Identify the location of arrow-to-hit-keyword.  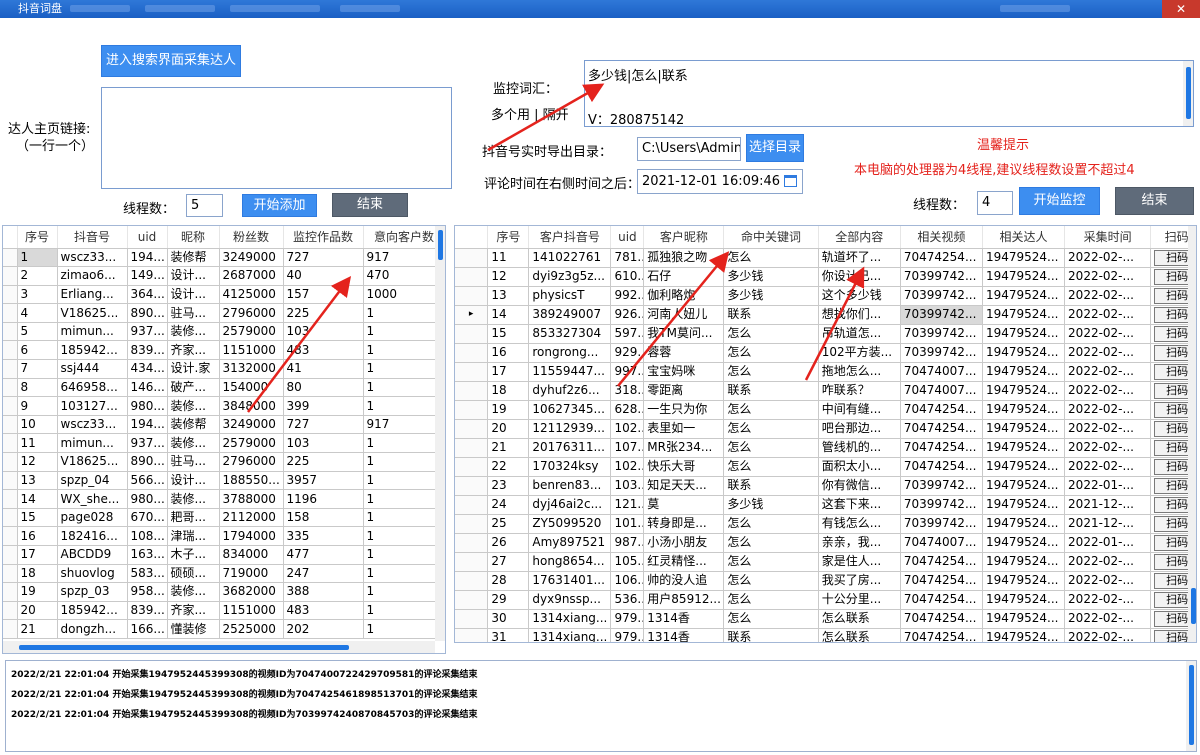
(673, 319).